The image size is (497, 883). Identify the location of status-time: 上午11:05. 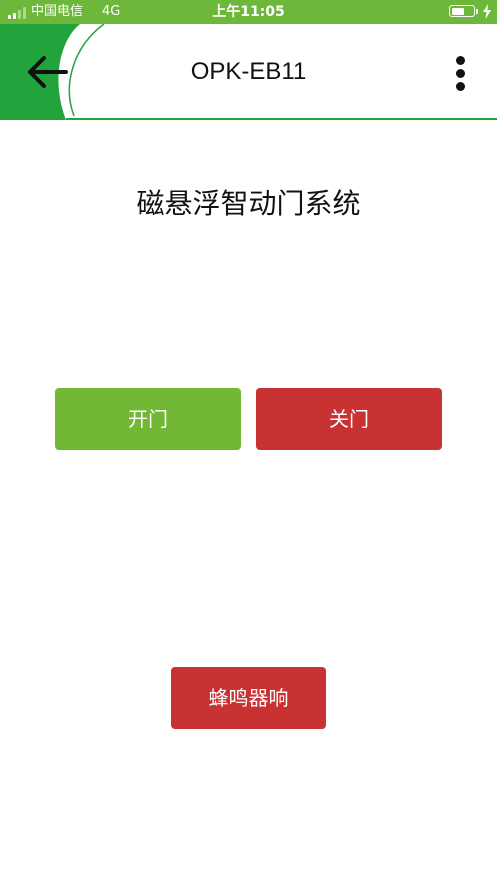
(248, 12).